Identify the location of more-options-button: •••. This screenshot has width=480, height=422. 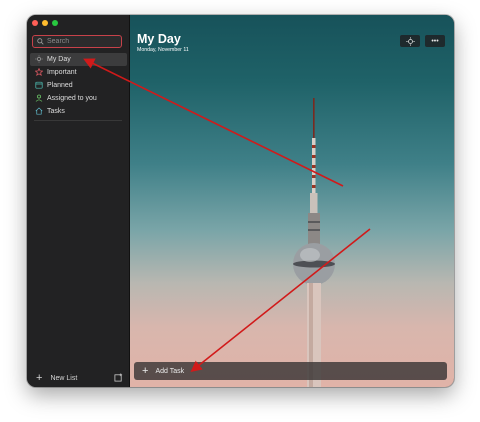
(435, 41).